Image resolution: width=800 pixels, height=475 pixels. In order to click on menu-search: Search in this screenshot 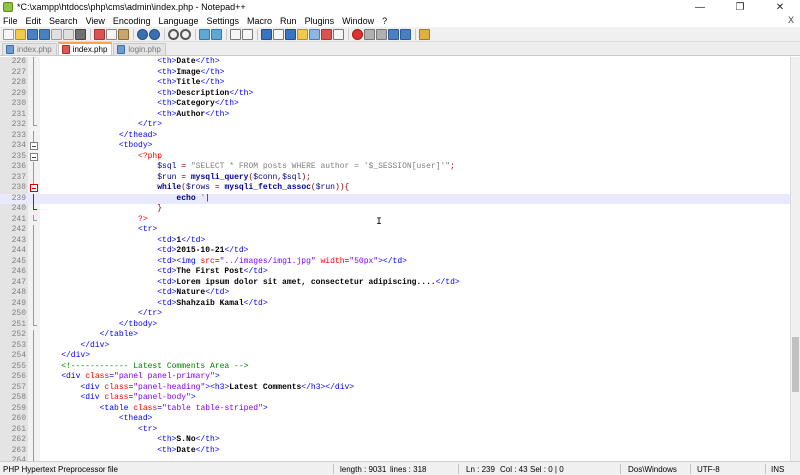, I will do `click(63, 21)`.